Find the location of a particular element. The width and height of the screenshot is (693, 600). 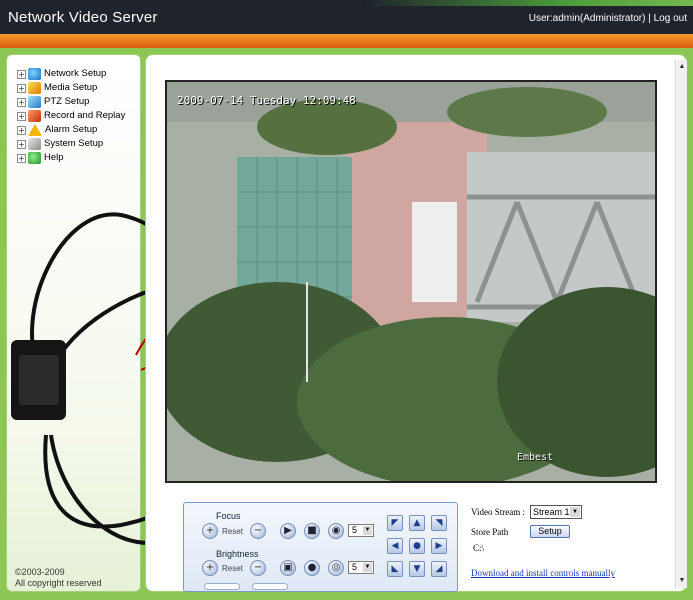

scroll-down-icon: ▼ is located at coordinates (682, 581).